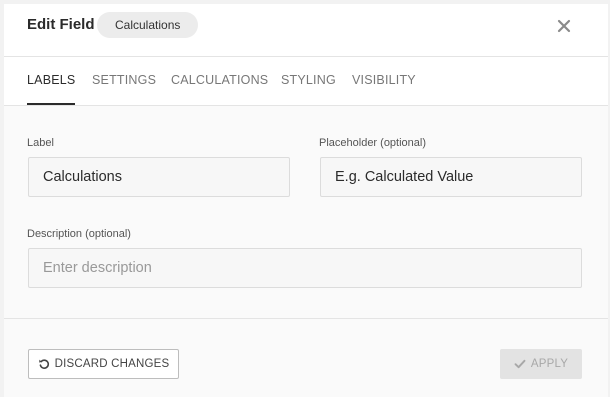  Describe the element at coordinates (51, 81) in the screenshot. I see `tab-labels: LABELS` at that location.